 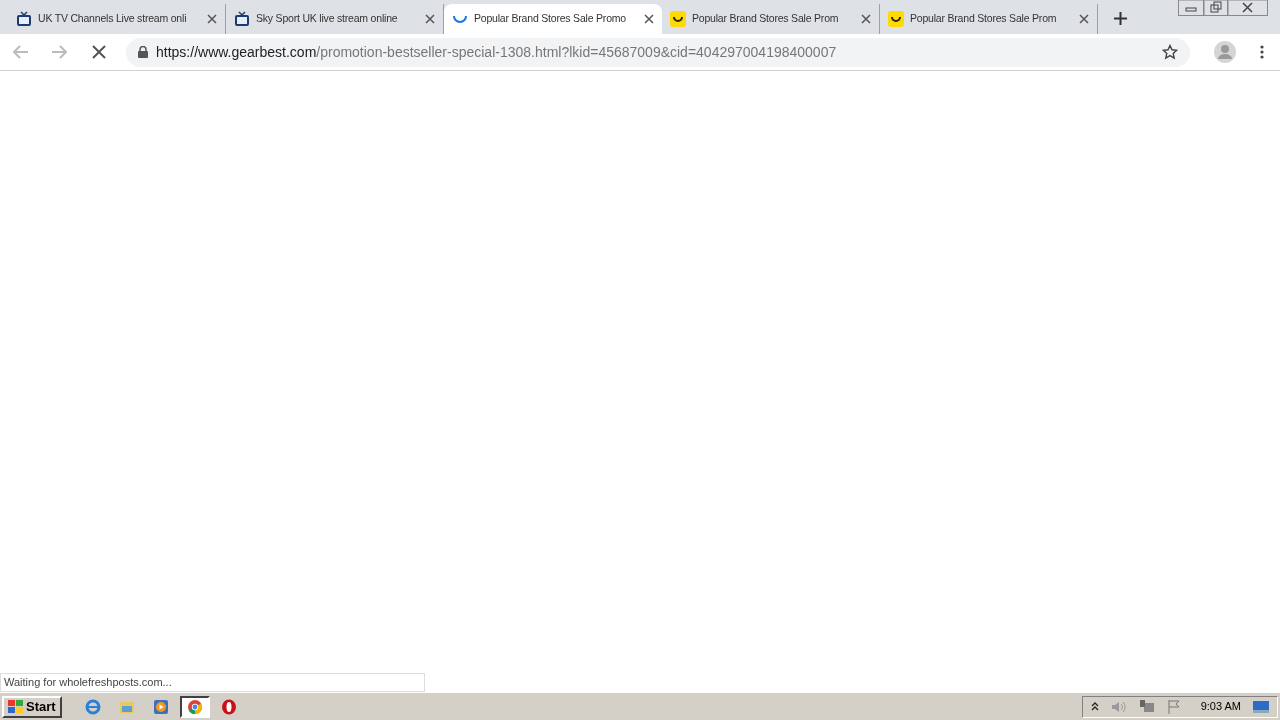 I want to click on star-icon, so click(x=1170, y=52).